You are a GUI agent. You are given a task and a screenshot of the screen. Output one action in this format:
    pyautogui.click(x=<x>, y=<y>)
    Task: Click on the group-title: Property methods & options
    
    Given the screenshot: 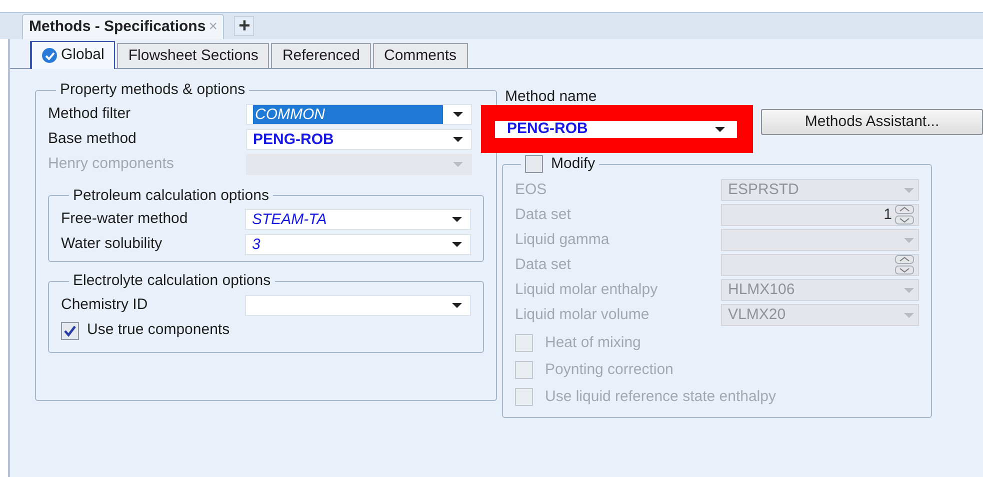 What is the action you would take?
    pyautogui.click(x=152, y=90)
    